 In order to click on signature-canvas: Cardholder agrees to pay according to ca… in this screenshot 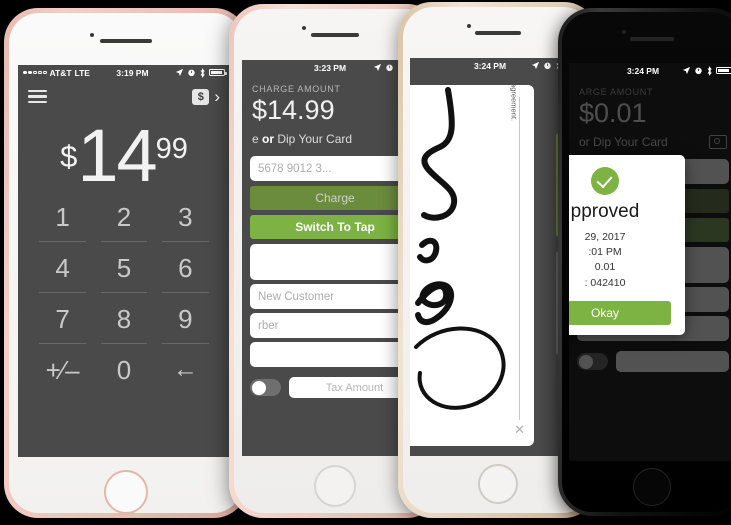, I will do `click(472, 265)`.